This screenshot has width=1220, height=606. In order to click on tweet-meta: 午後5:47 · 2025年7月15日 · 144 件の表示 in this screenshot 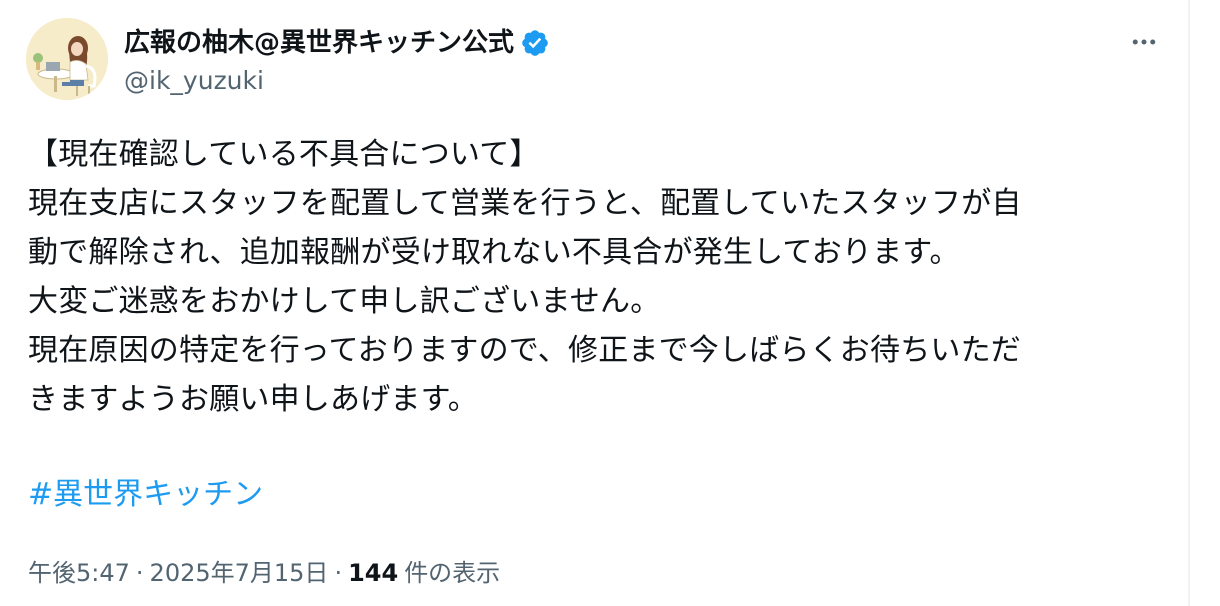, I will do `click(264, 573)`.